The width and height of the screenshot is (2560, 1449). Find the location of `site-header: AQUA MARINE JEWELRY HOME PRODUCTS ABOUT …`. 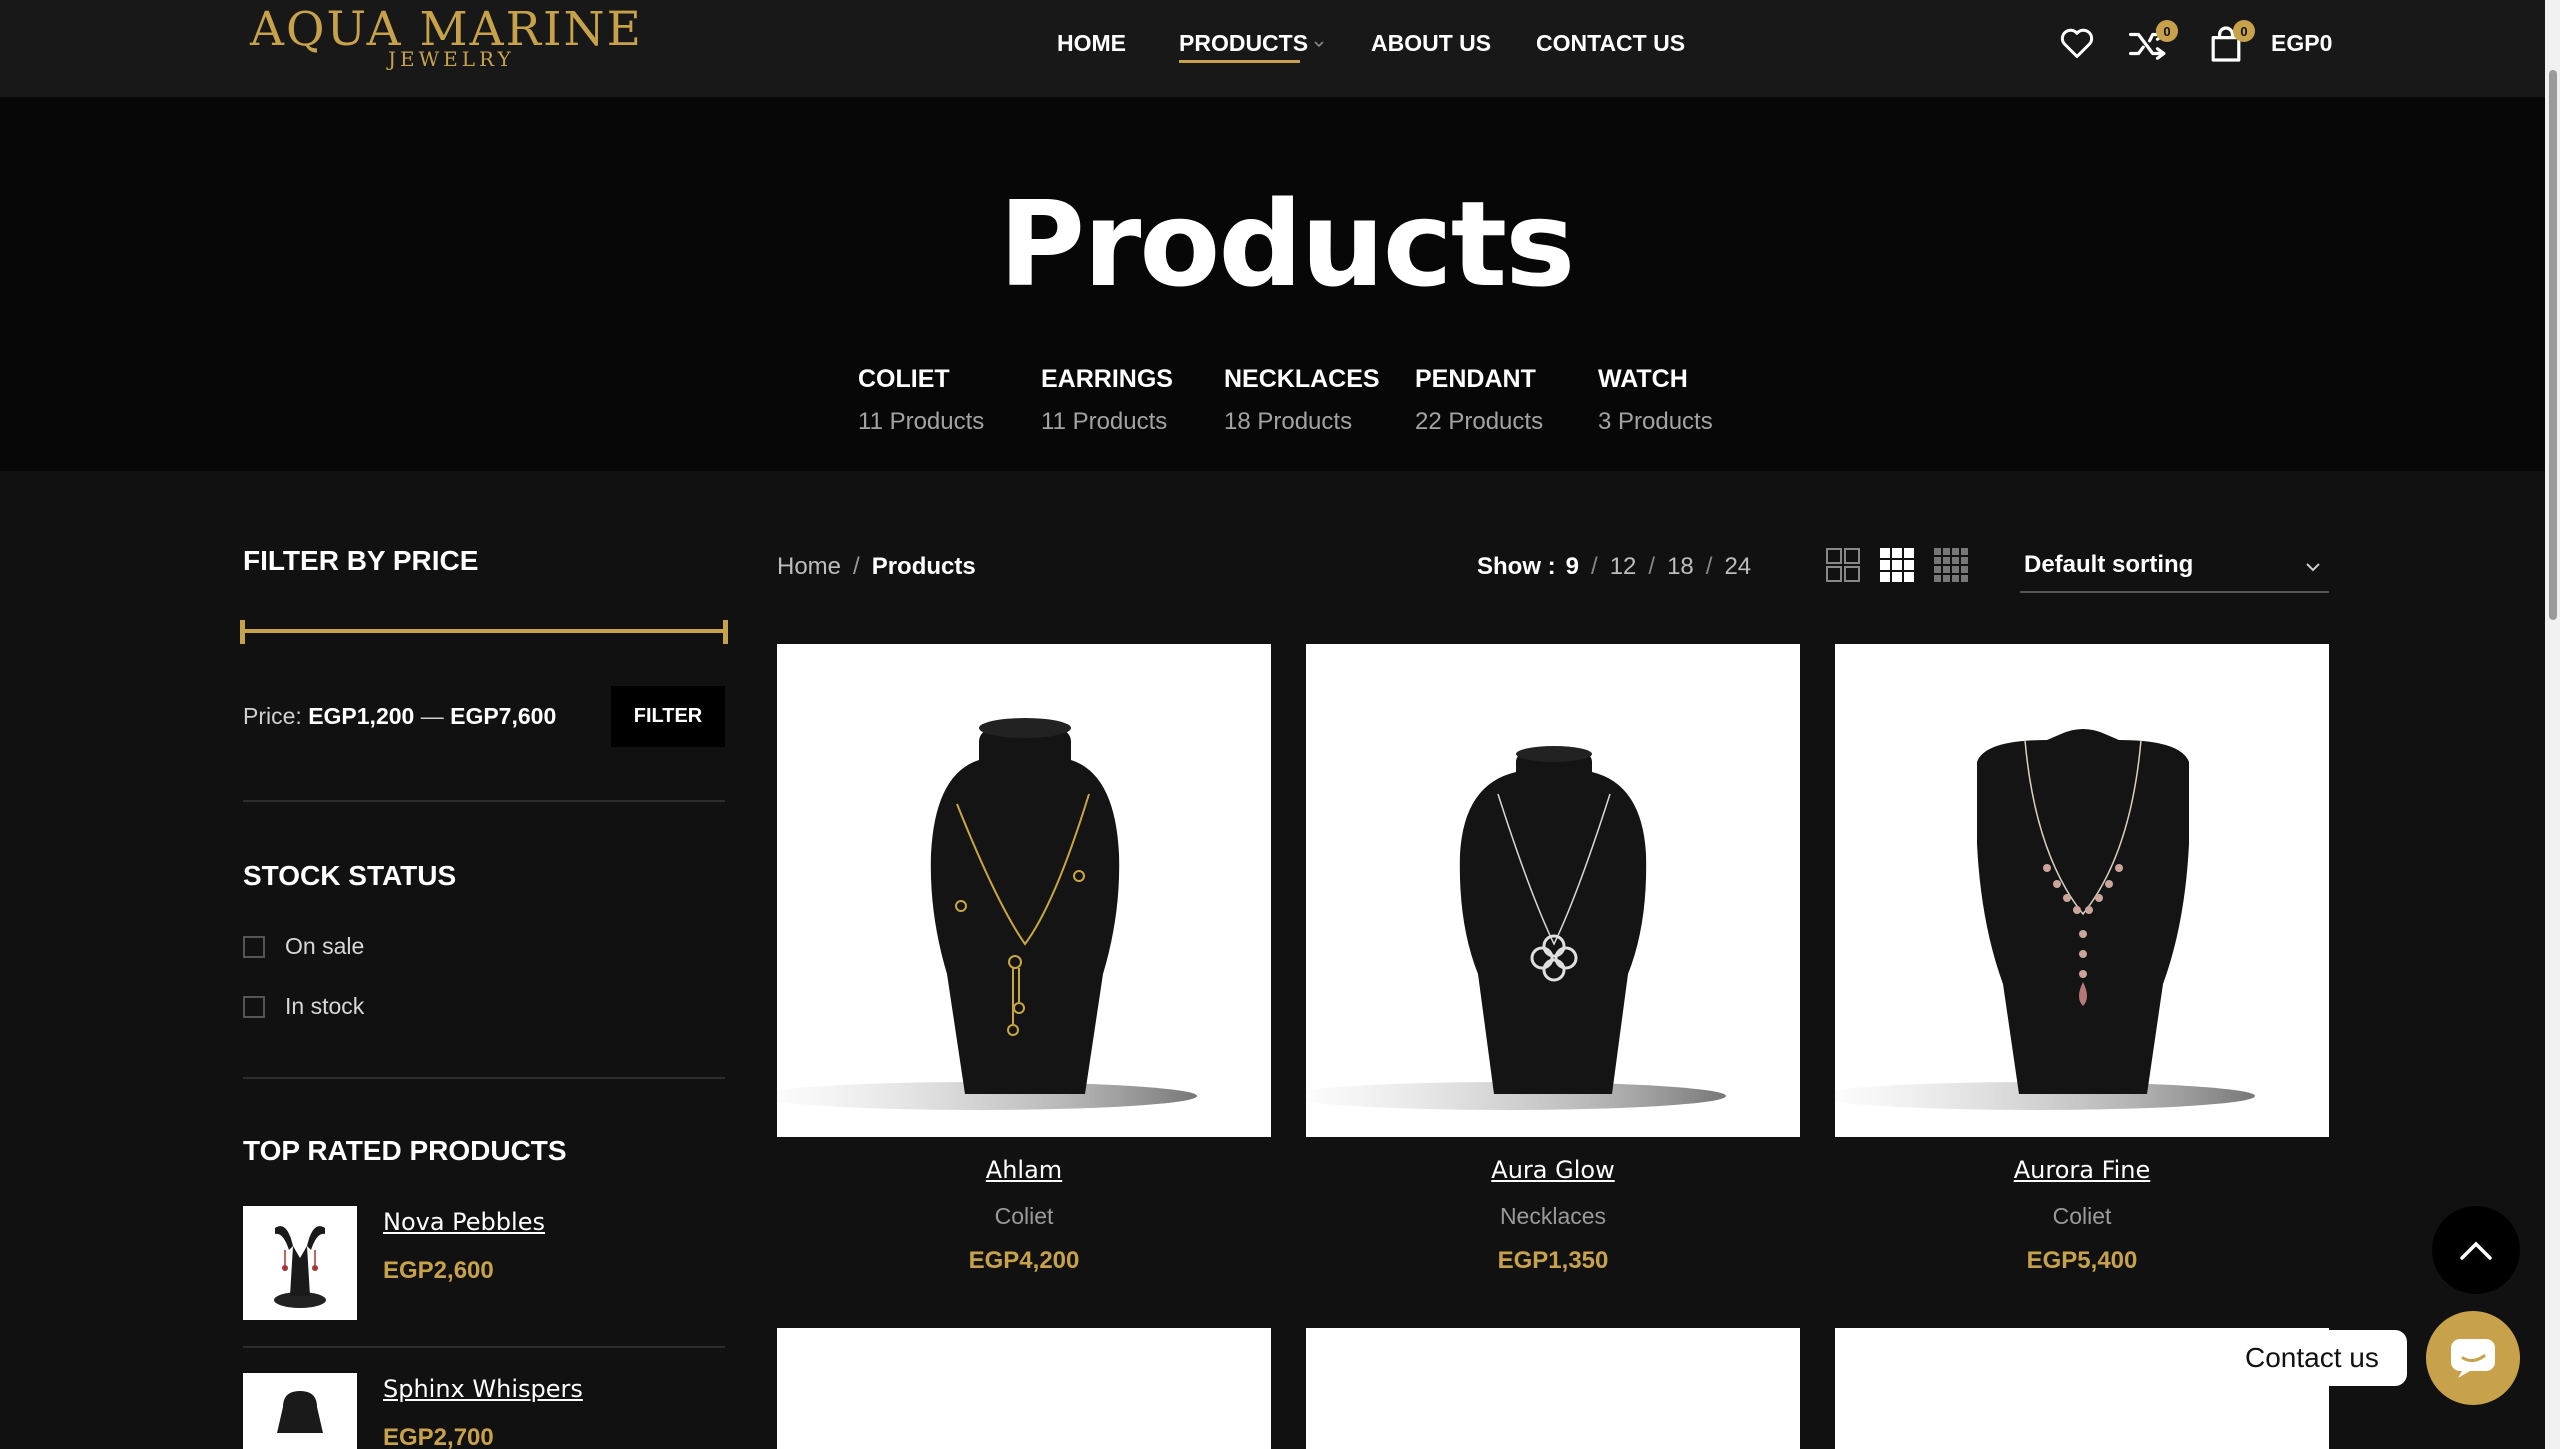

site-header: AQUA MARINE JEWELRY HOME PRODUCTS ABOUT … is located at coordinates (1272, 48).